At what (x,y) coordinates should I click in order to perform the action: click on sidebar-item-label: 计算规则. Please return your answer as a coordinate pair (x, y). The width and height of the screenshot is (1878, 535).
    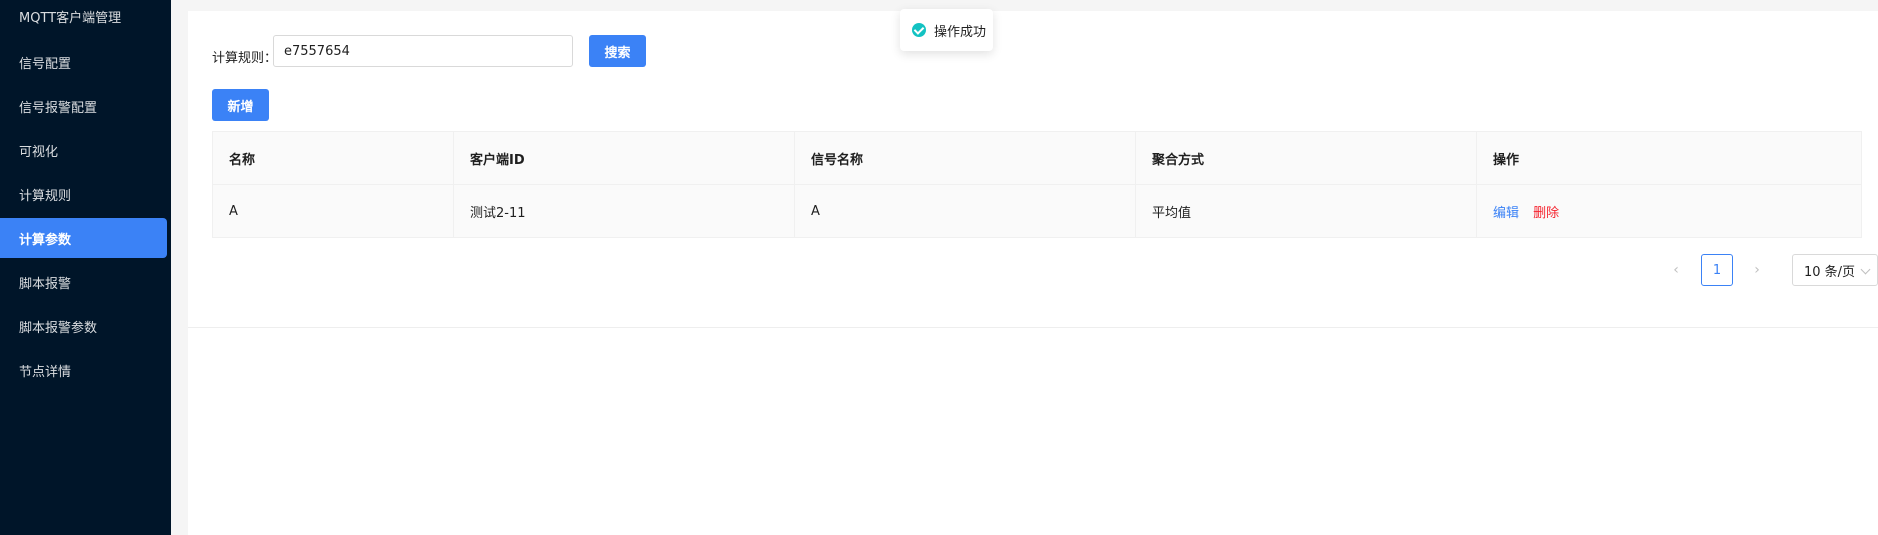
    Looking at the image, I should click on (45, 196).